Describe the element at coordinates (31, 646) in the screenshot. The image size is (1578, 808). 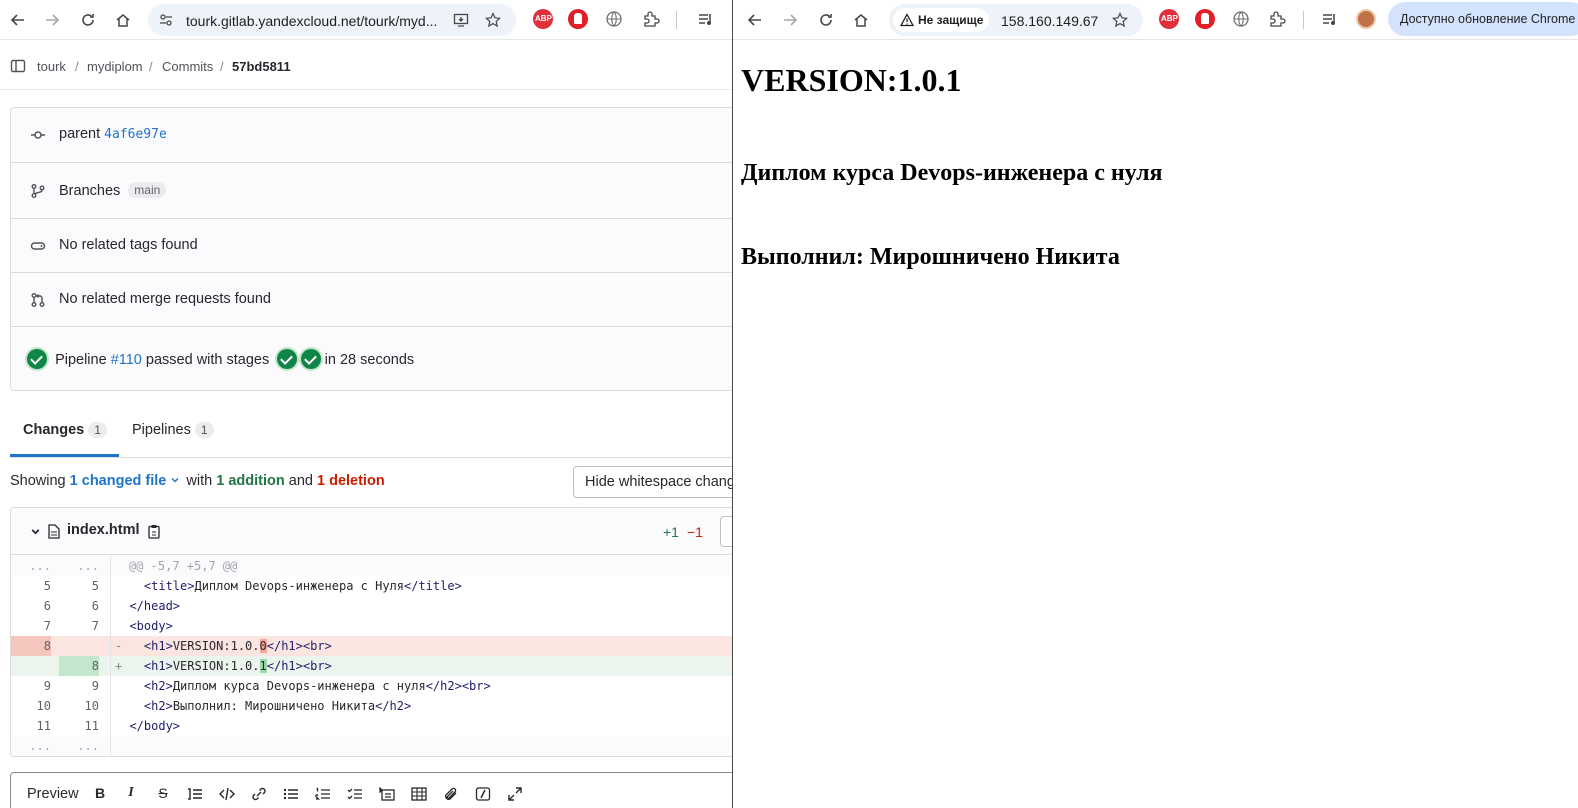
I see `old-line-number: 8` at that location.